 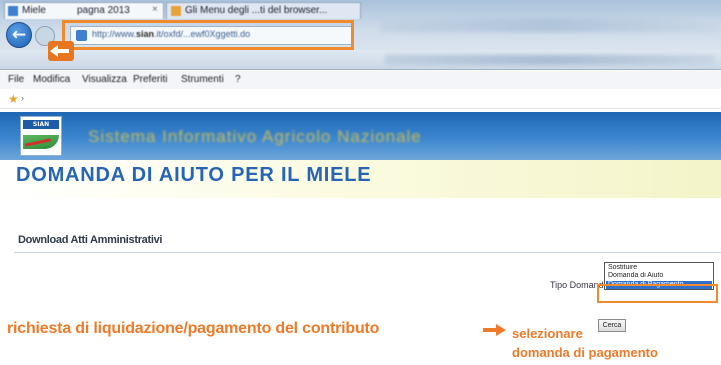 I want to click on menu-preferiti: Preferiti, so click(x=150, y=79).